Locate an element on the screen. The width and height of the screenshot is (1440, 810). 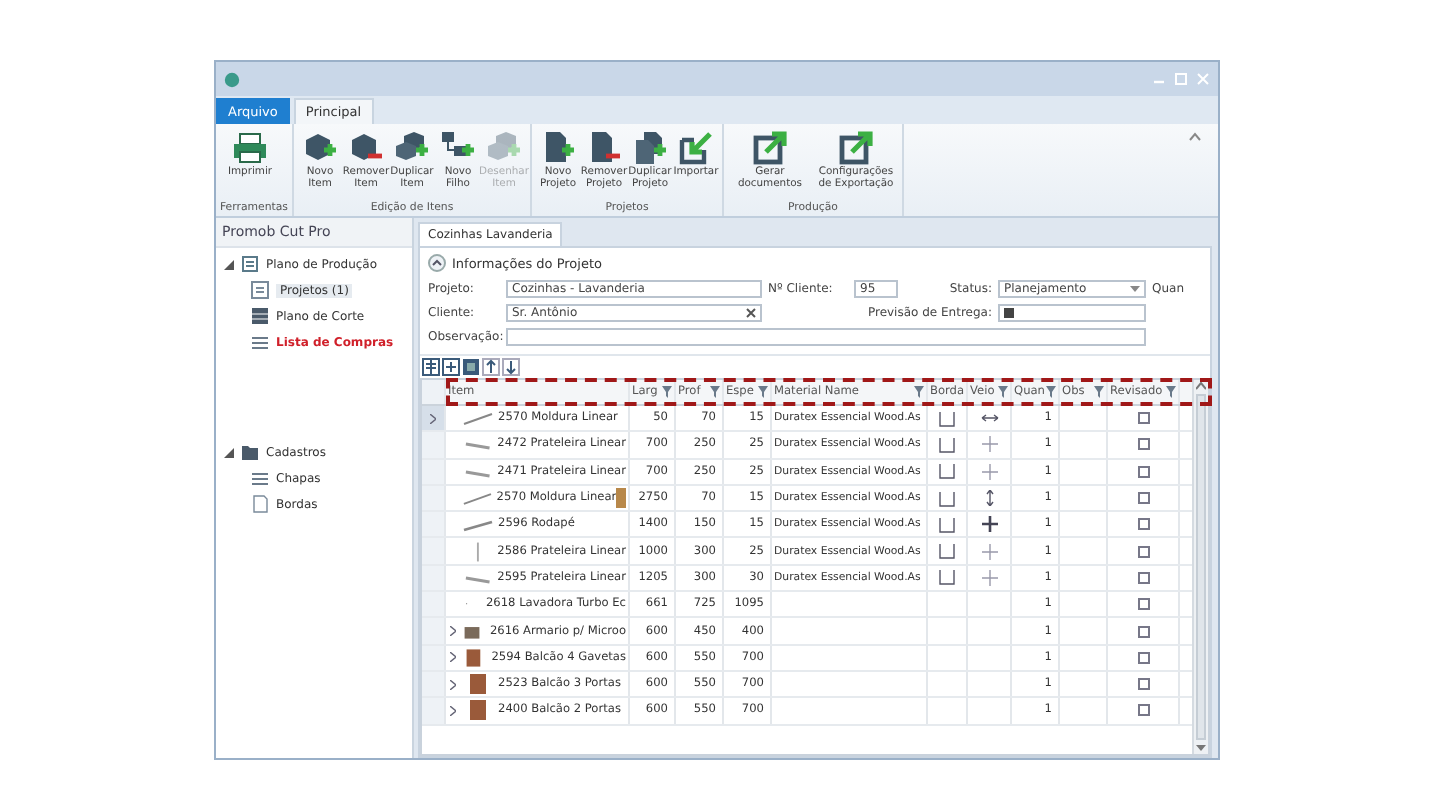
folder-icon is located at coordinates (250, 452).